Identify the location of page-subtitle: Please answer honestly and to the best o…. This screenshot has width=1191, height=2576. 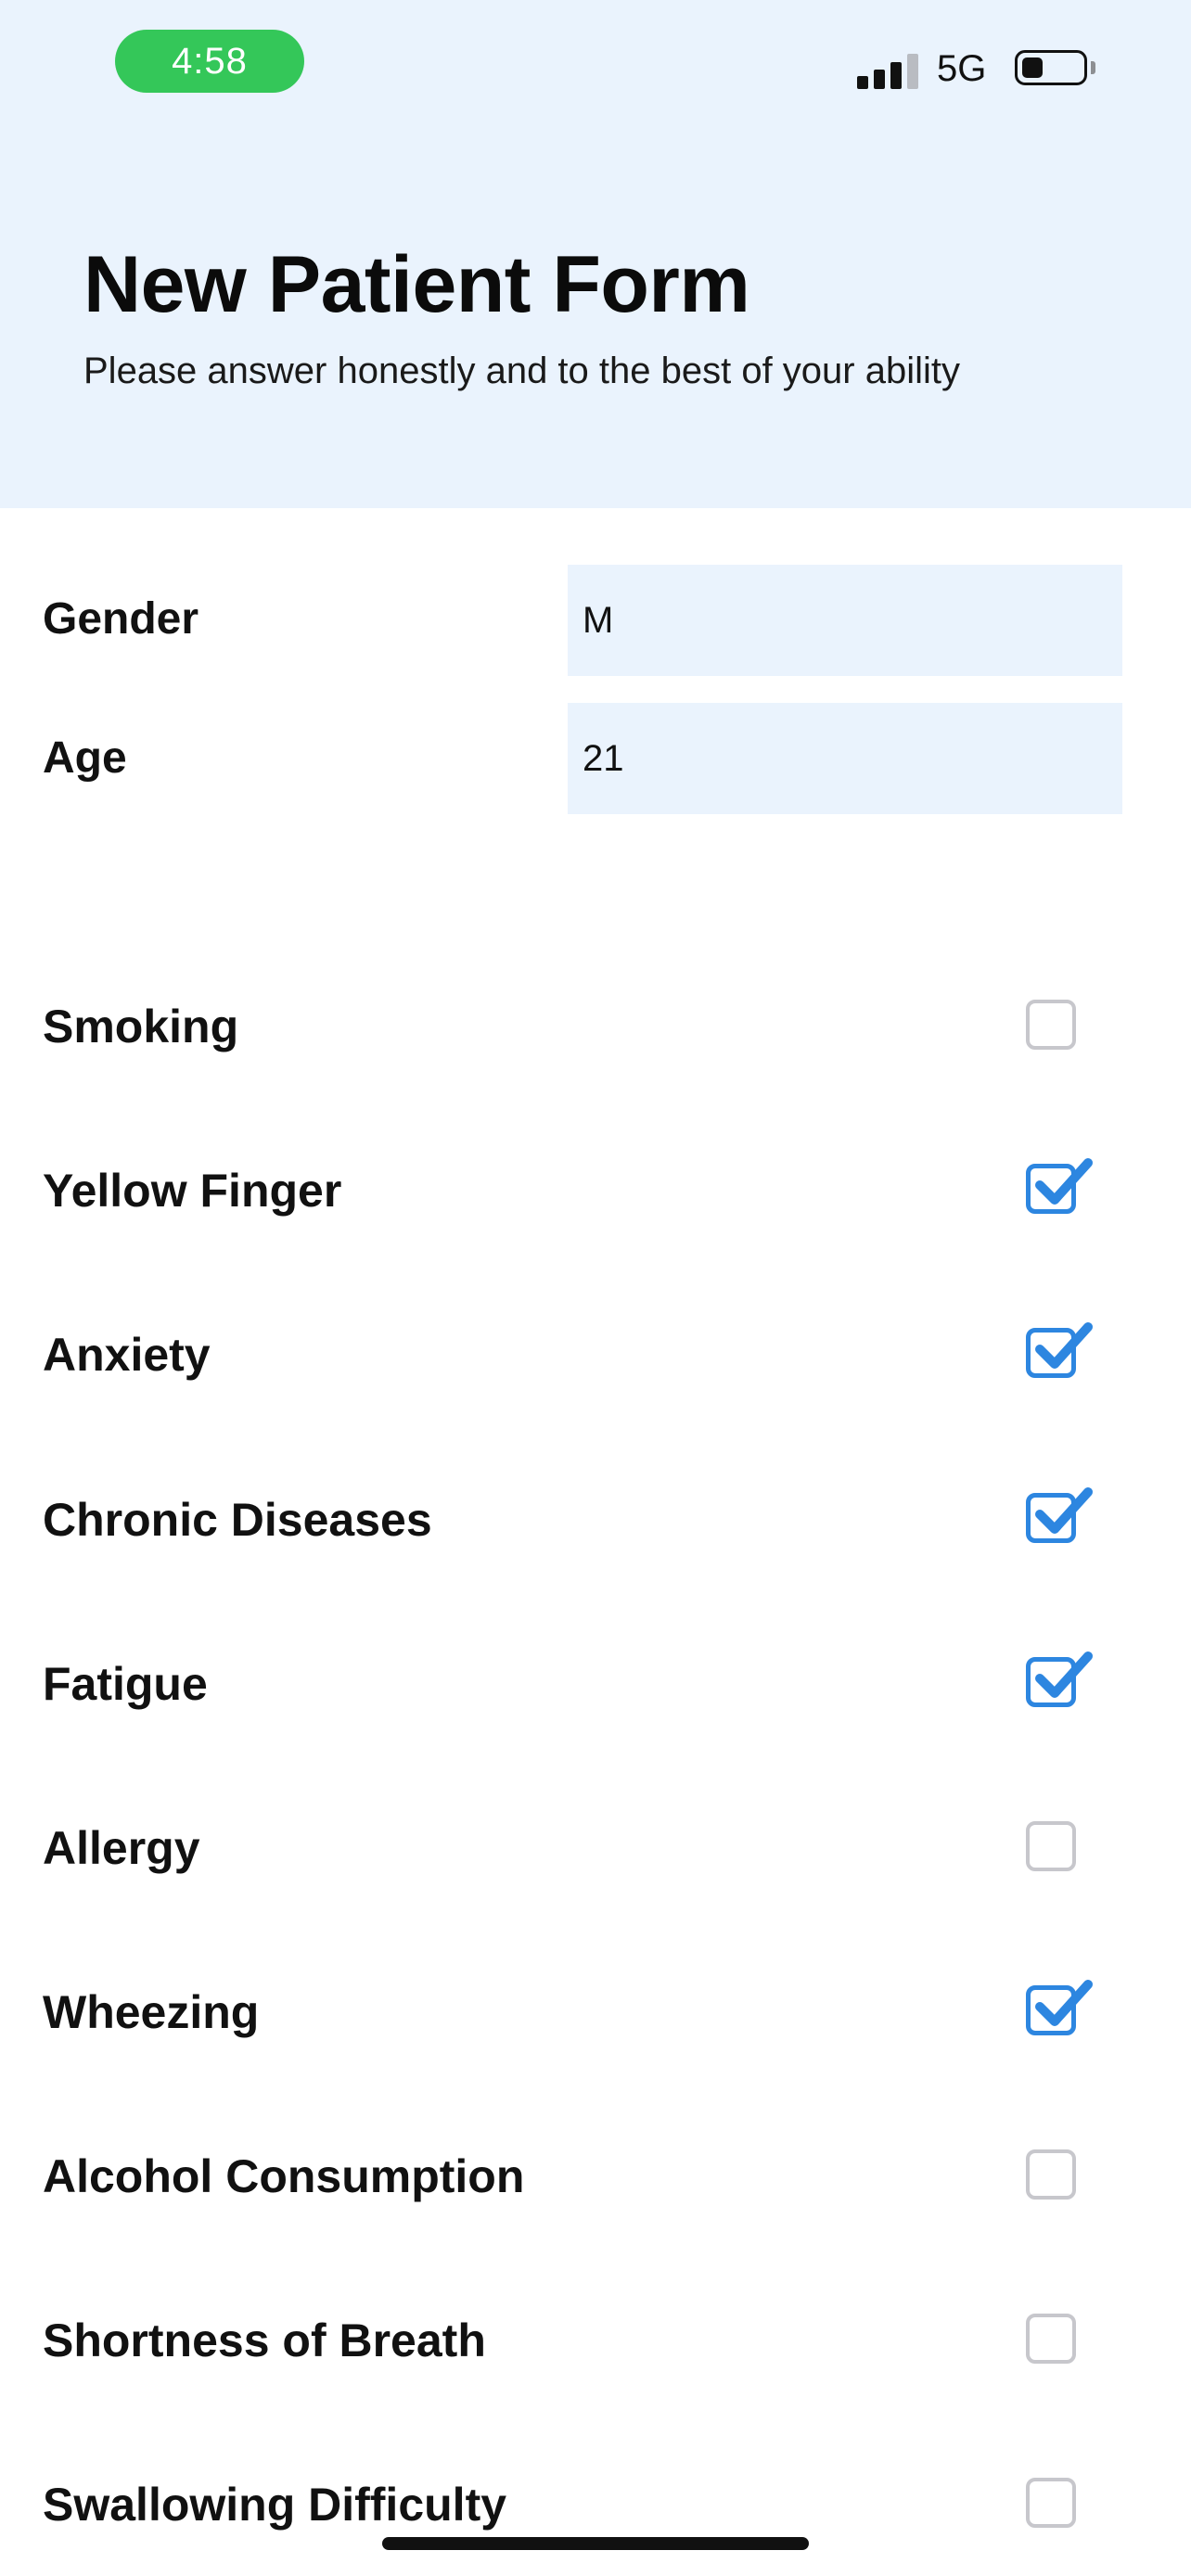
(521, 371).